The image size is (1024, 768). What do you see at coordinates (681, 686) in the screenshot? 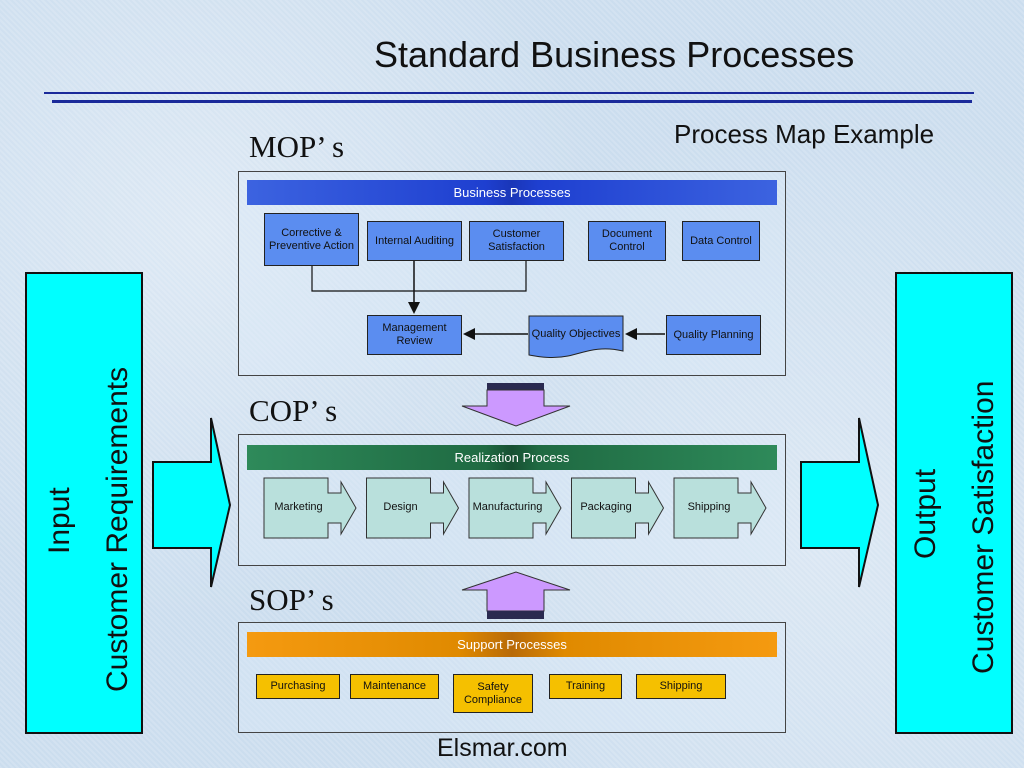
I see `support-box: Shipping` at bounding box center [681, 686].